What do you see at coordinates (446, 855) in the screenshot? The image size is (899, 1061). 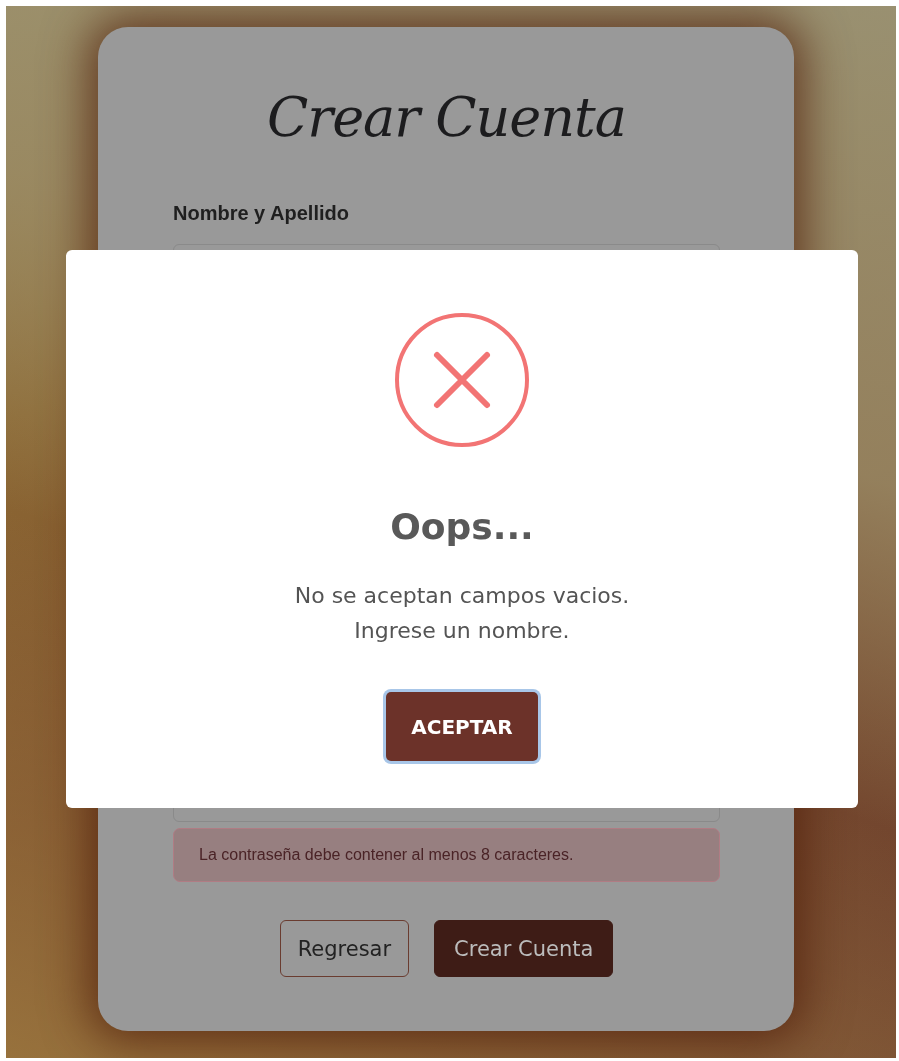 I see `alert-message: La contraseña debe contener al menos 8 caracteres.` at bounding box center [446, 855].